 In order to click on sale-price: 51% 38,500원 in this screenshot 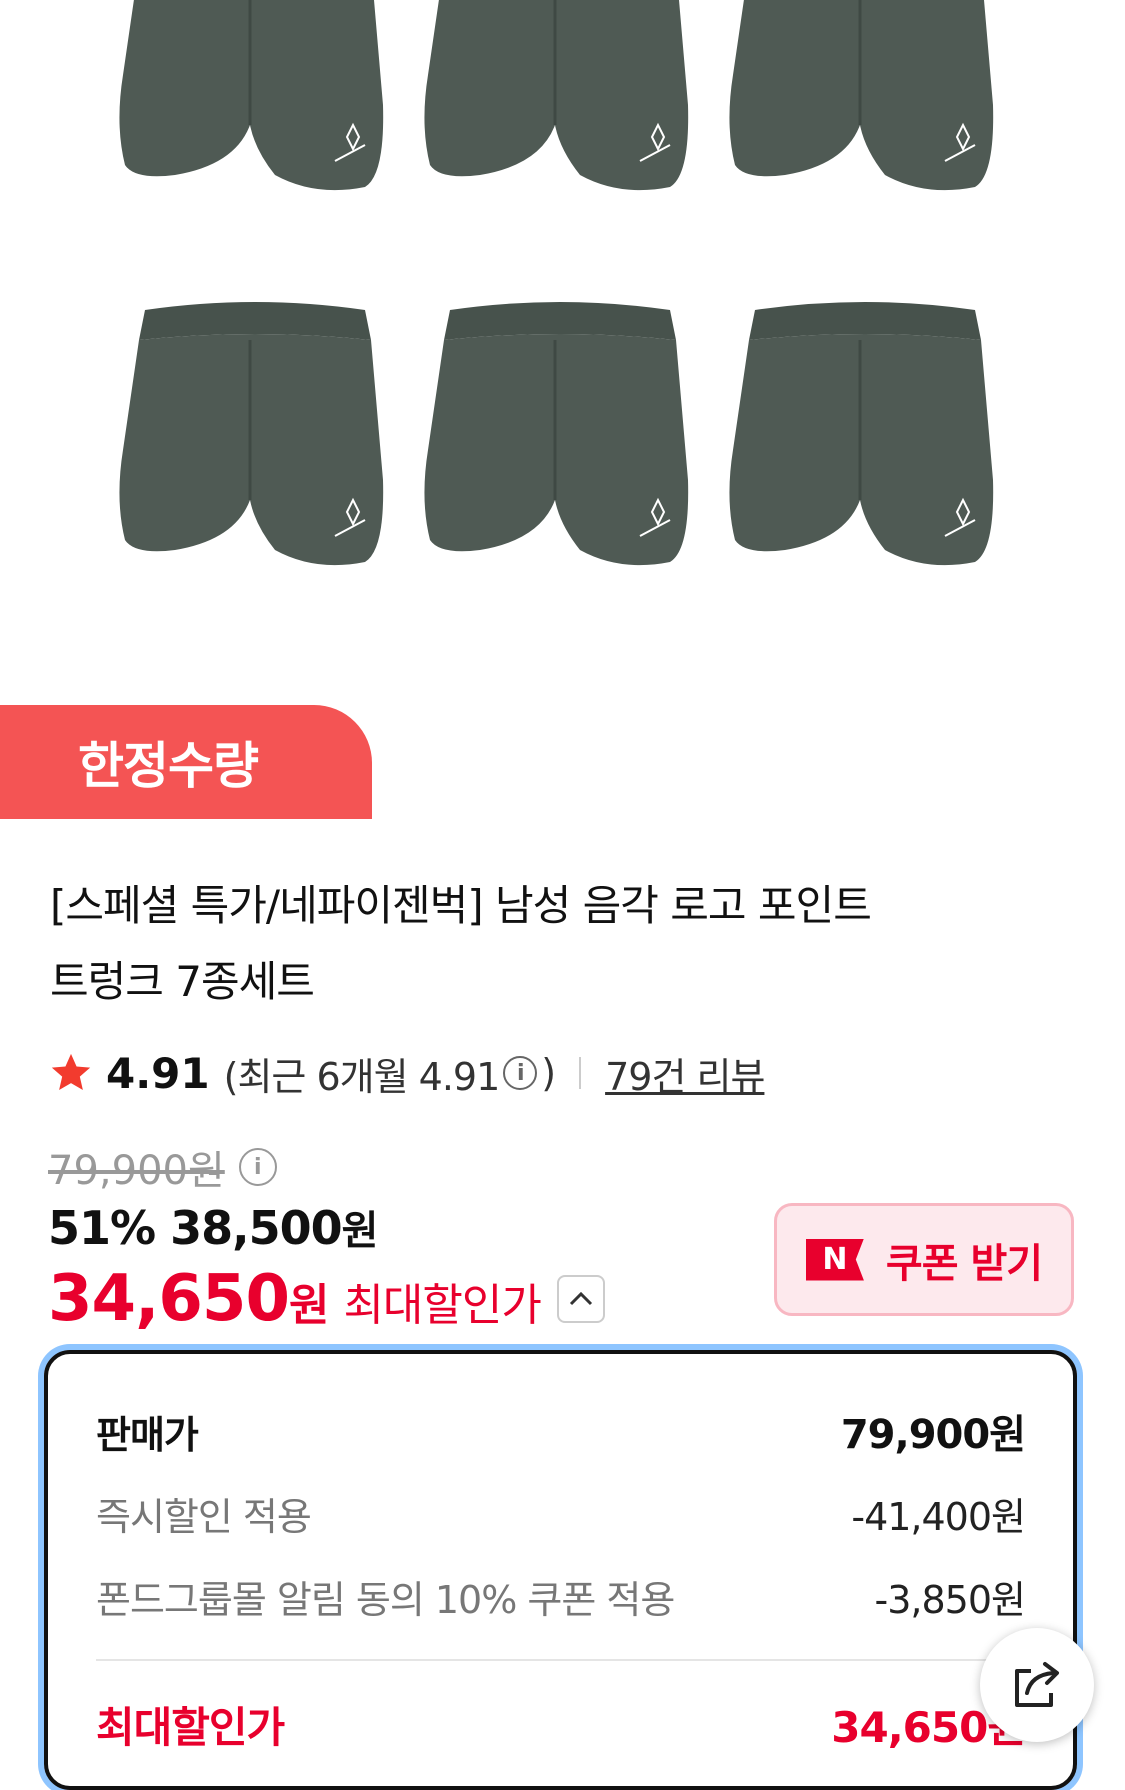, I will do `click(213, 1227)`.